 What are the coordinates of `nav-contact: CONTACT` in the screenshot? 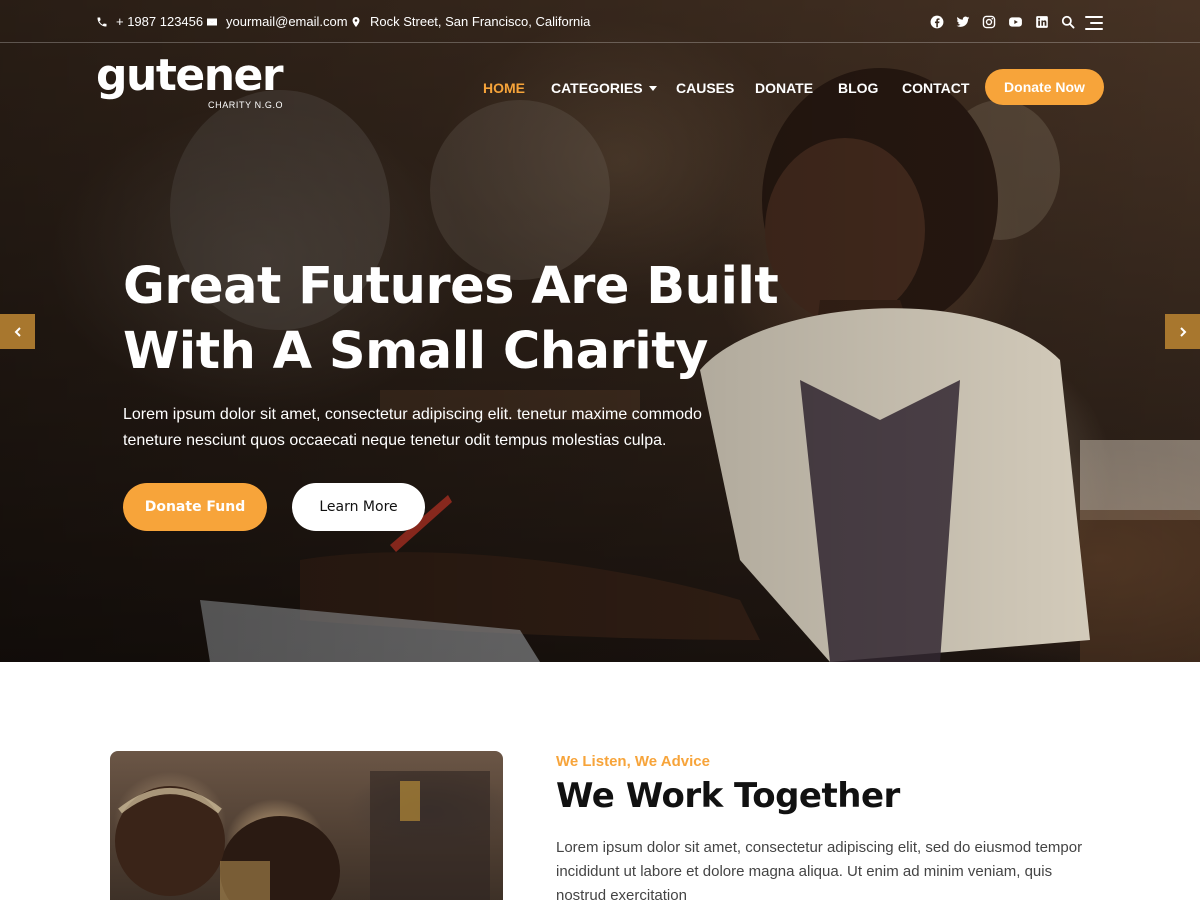 It's located at (935, 88).